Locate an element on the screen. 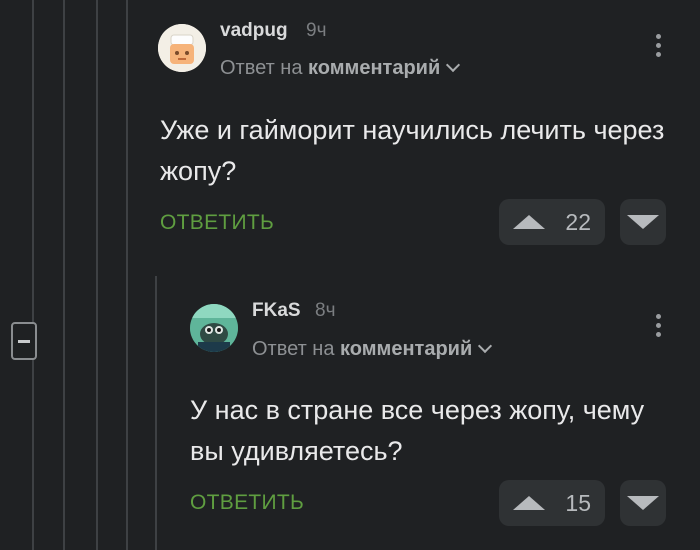 This screenshot has width=700, height=550. avatar-image is located at coordinates (214, 328).